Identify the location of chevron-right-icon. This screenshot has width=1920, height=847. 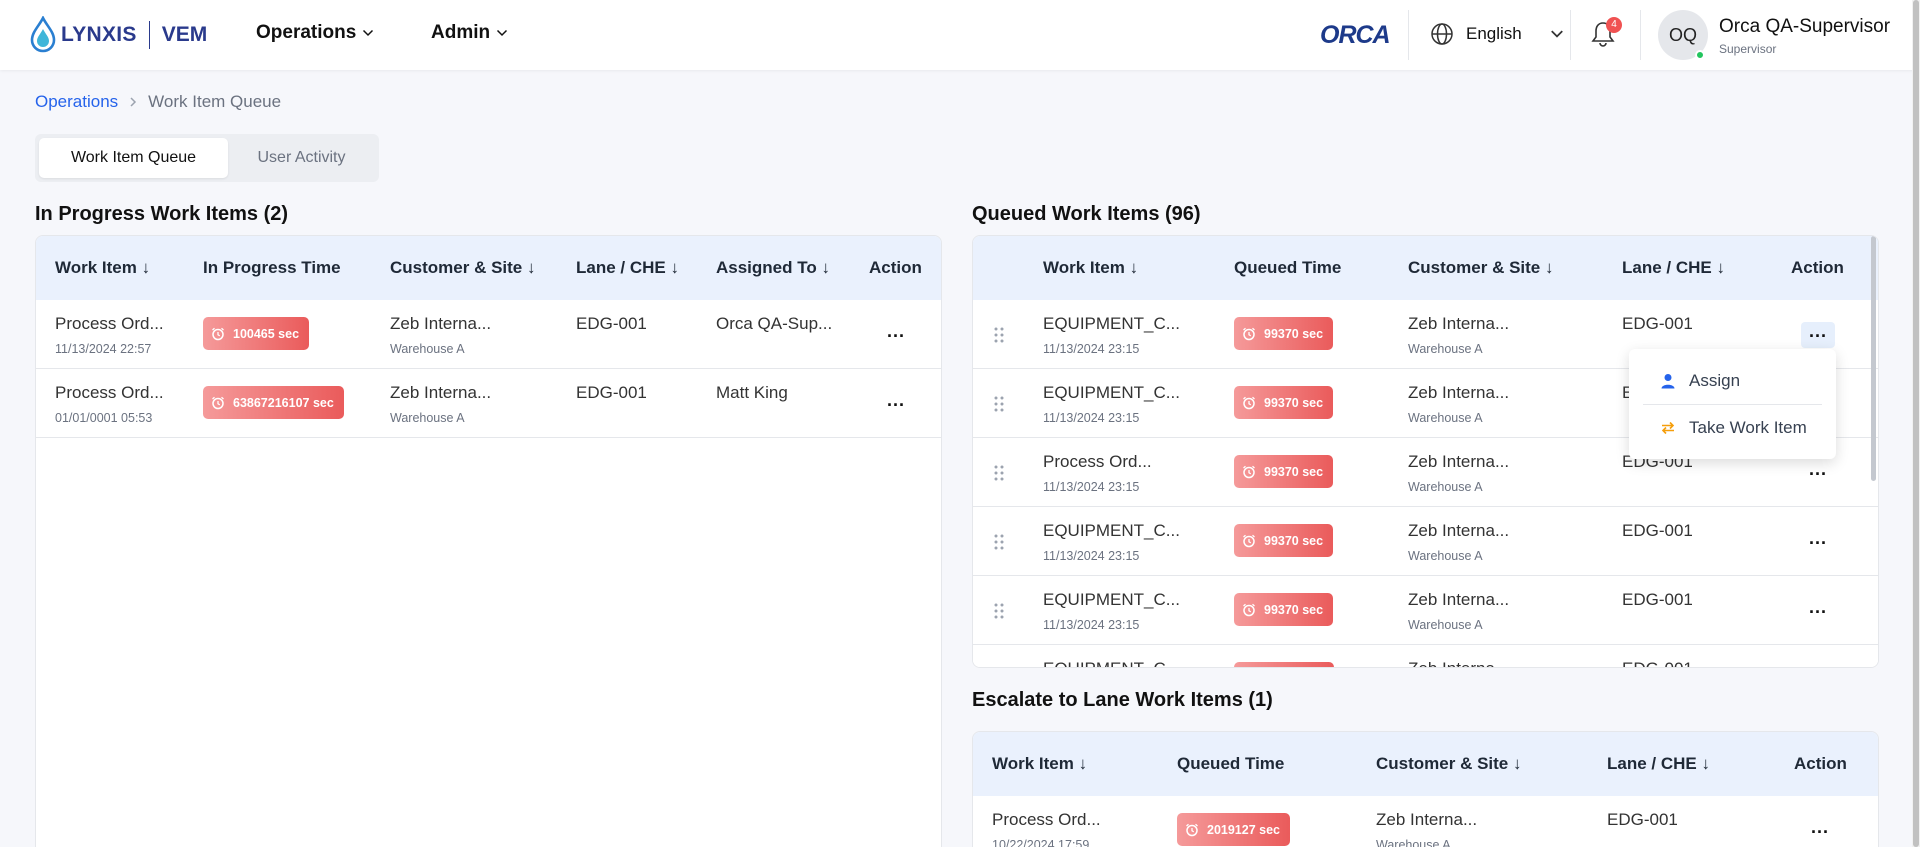
(133, 102).